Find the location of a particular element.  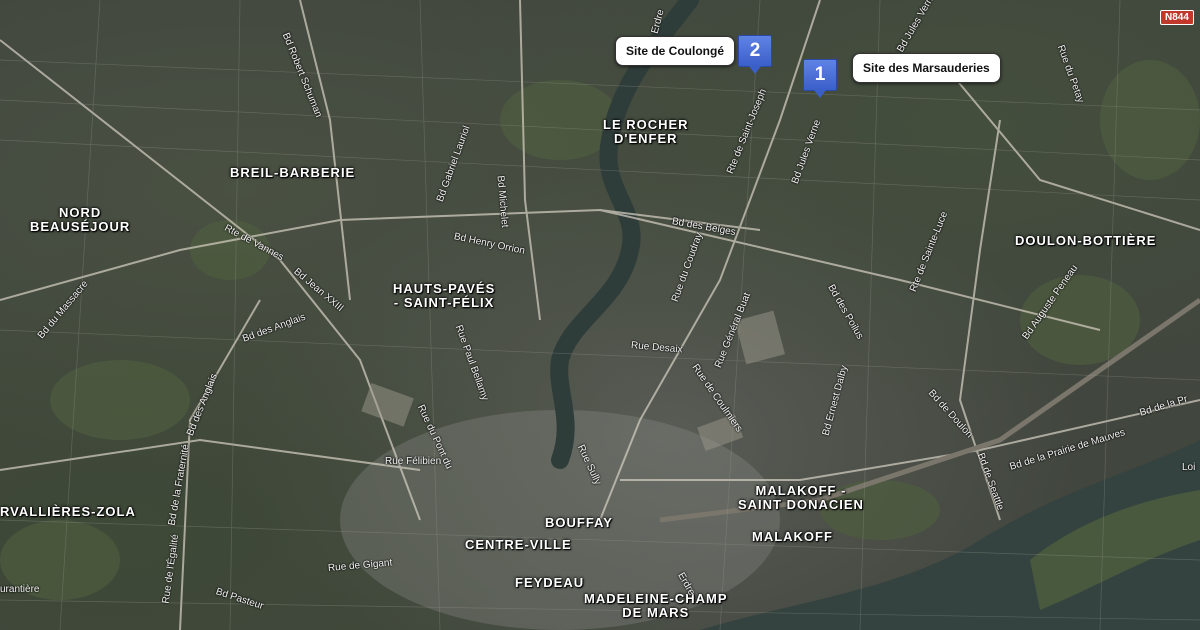

district-label-nord-beausejour: NORD BEAUSÉJOUR is located at coordinates (80, 219).